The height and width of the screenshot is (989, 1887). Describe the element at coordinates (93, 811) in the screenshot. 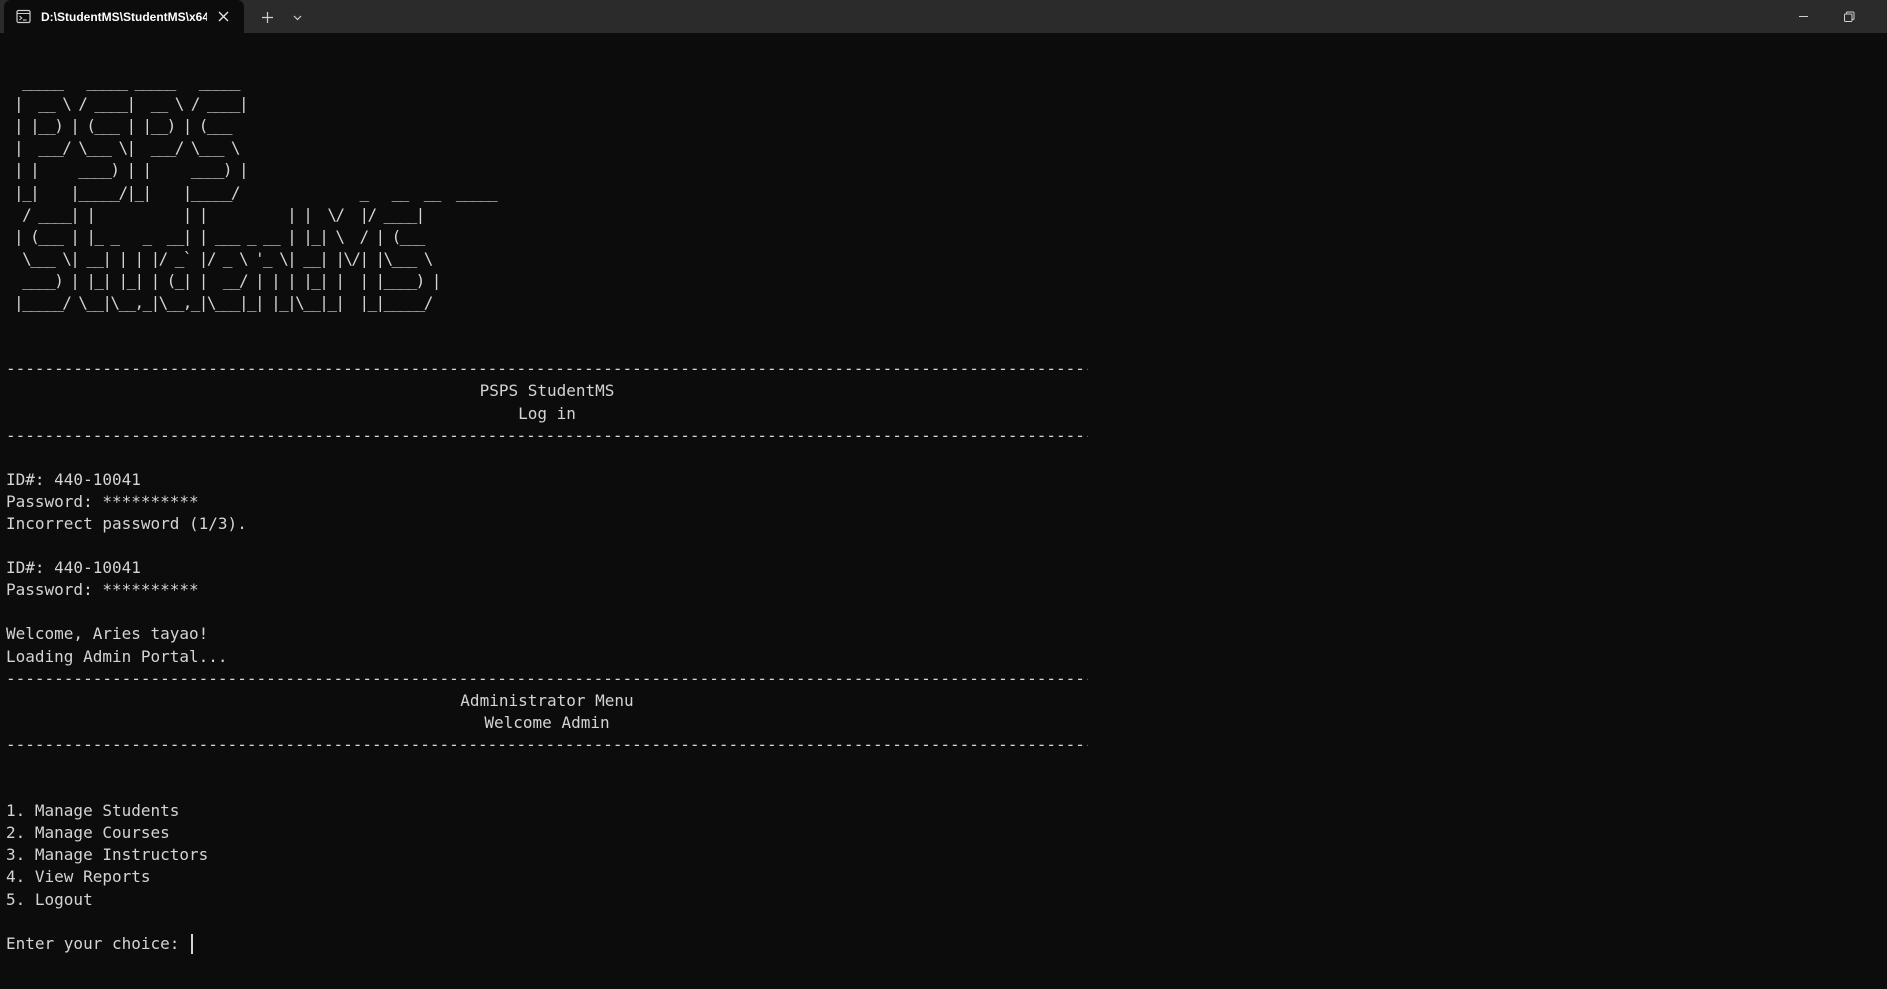

I see `menu-item-manage-students: 1. Manage Students` at that location.